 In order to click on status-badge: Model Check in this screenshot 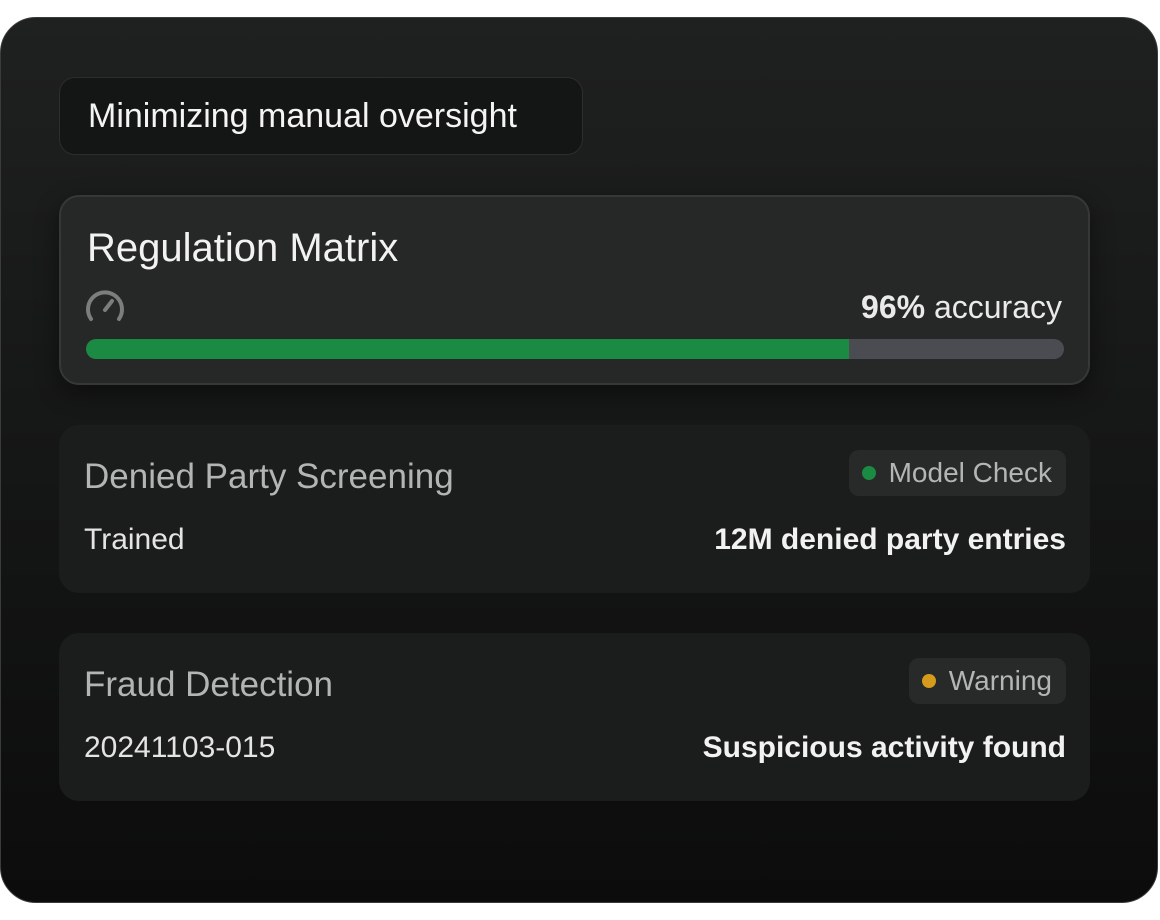, I will do `click(957, 473)`.